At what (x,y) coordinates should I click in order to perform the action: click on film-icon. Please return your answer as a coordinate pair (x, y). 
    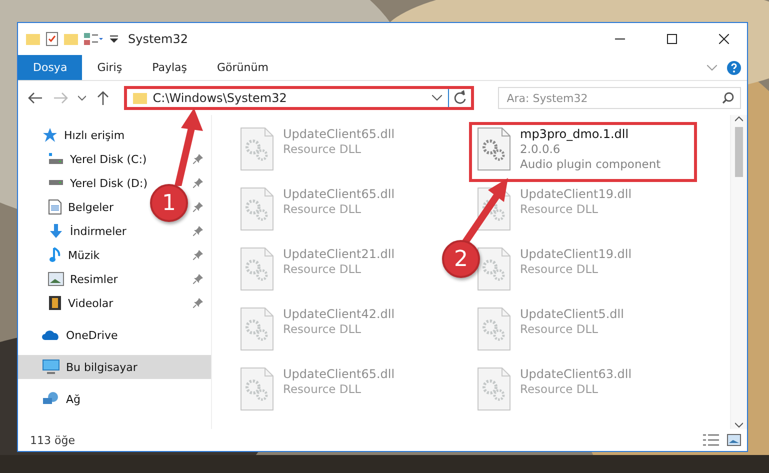
    Looking at the image, I should click on (55, 303).